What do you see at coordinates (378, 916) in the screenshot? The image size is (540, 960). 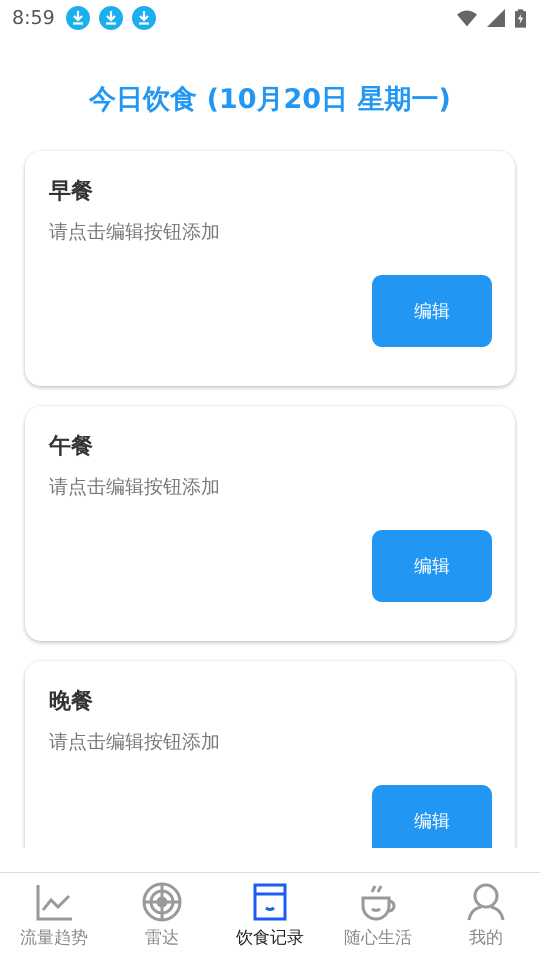 I see `nav-tab: 随心生活` at bounding box center [378, 916].